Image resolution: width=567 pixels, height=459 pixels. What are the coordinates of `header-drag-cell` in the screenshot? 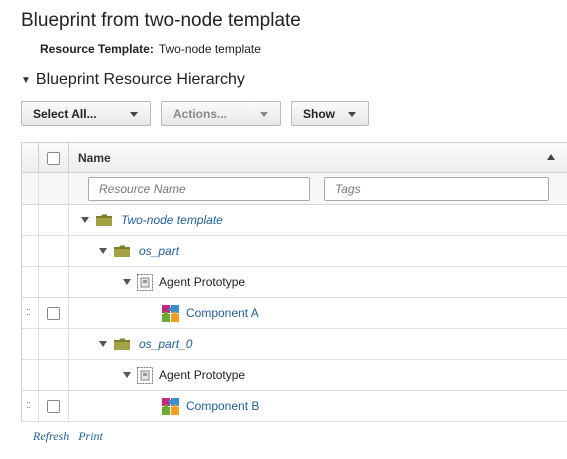 It's located at (30, 157).